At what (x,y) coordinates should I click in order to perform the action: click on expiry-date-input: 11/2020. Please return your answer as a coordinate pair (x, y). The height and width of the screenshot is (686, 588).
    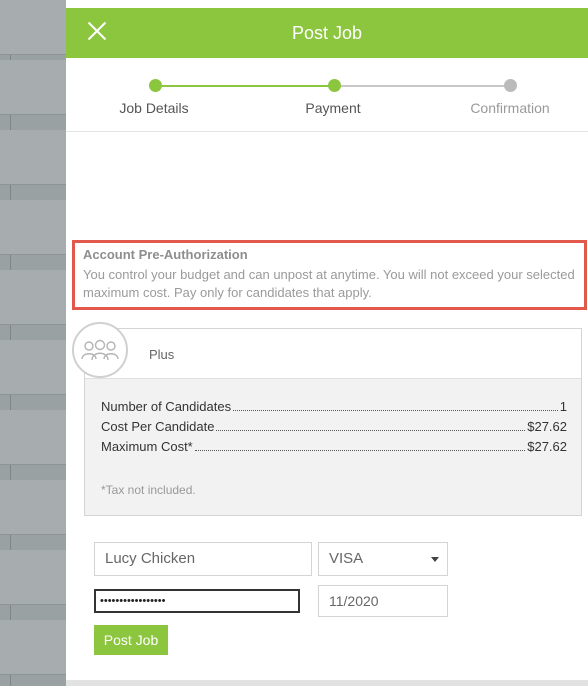
    Looking at the image, I should click on (383, 601).